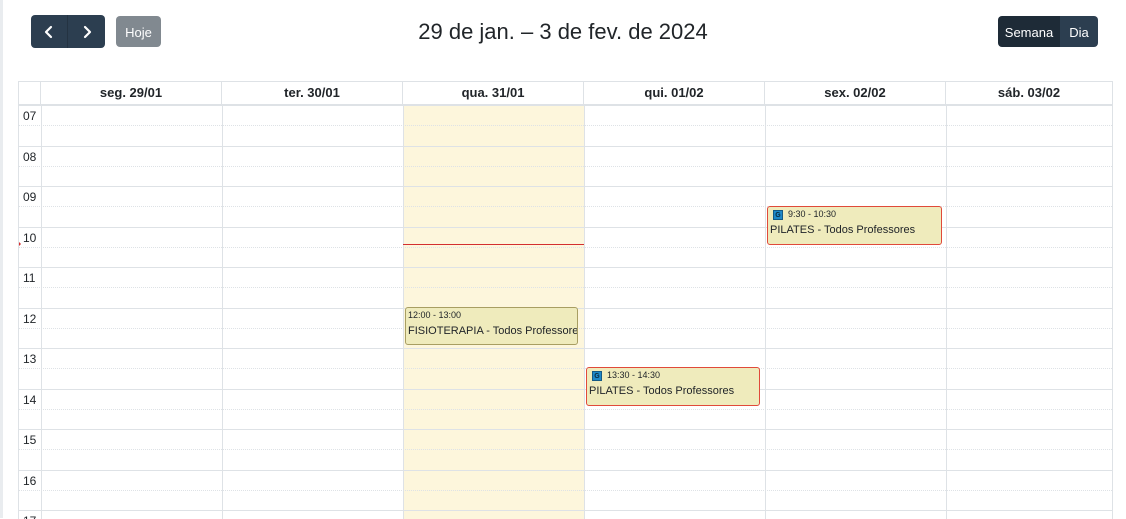 Image resolution: width=1126 pixels, height=519 pixels. I want to click on day-header: qui. 01/02, so click(674, 93).